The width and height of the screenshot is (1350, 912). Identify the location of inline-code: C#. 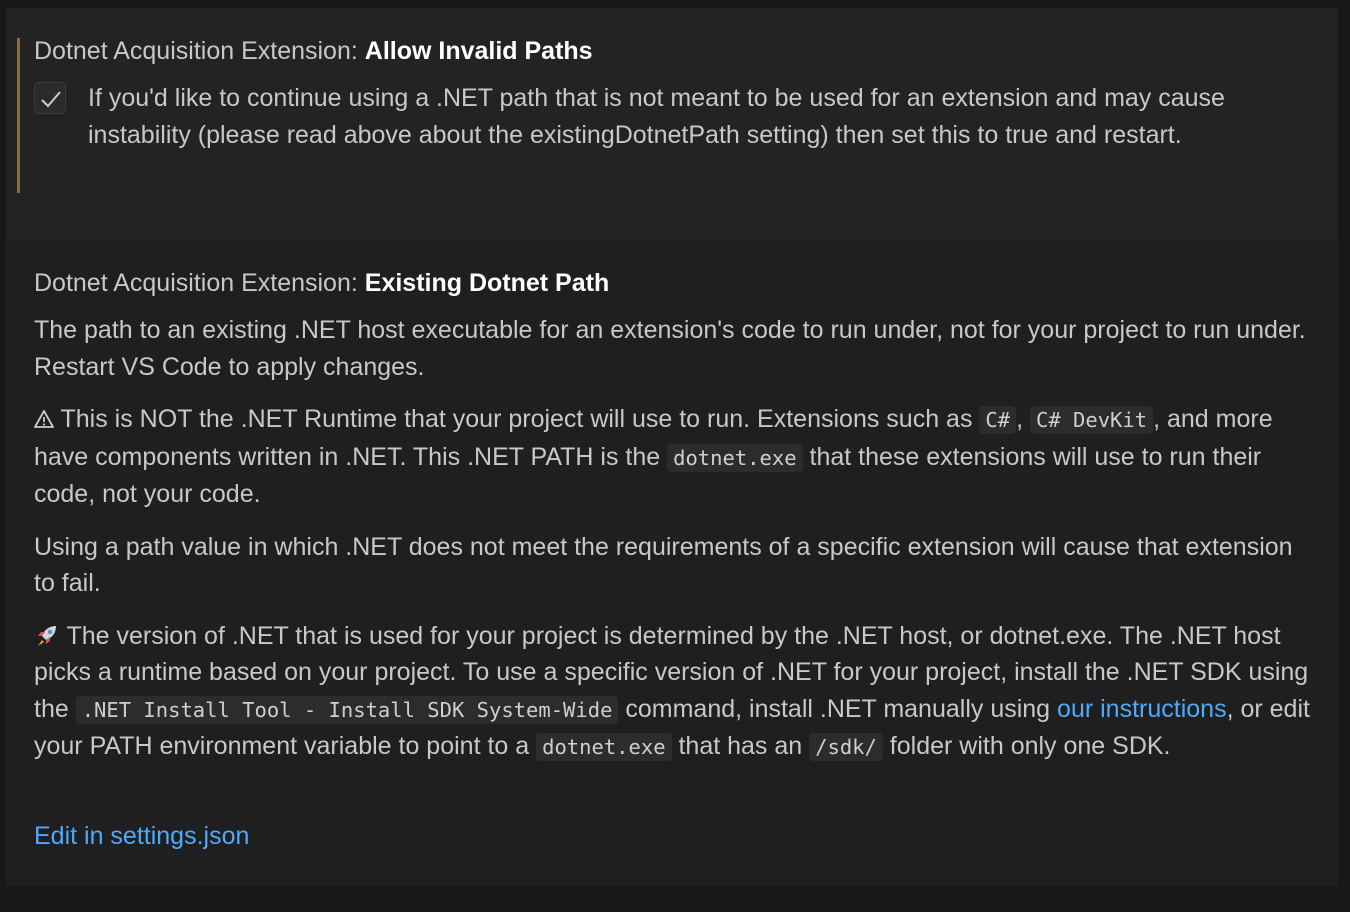
(998, 420).